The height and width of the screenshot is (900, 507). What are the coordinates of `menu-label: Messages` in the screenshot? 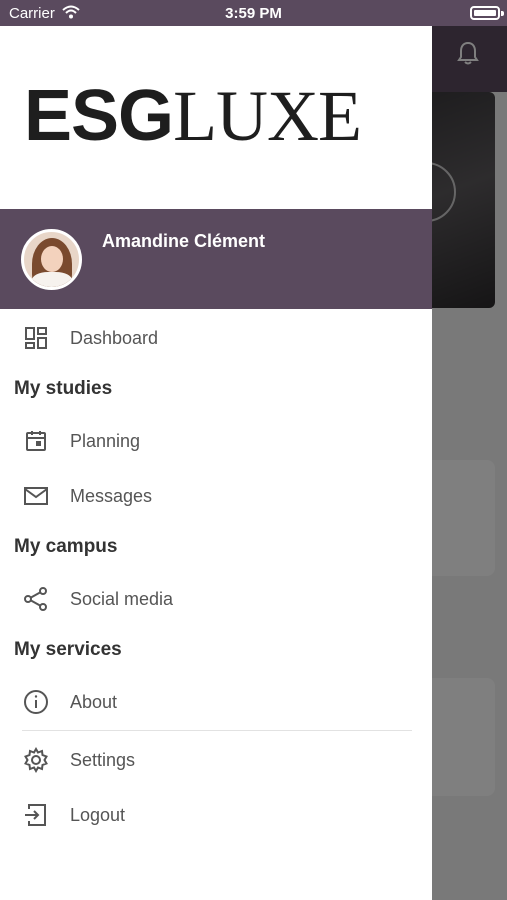 It's located at (111, 495).